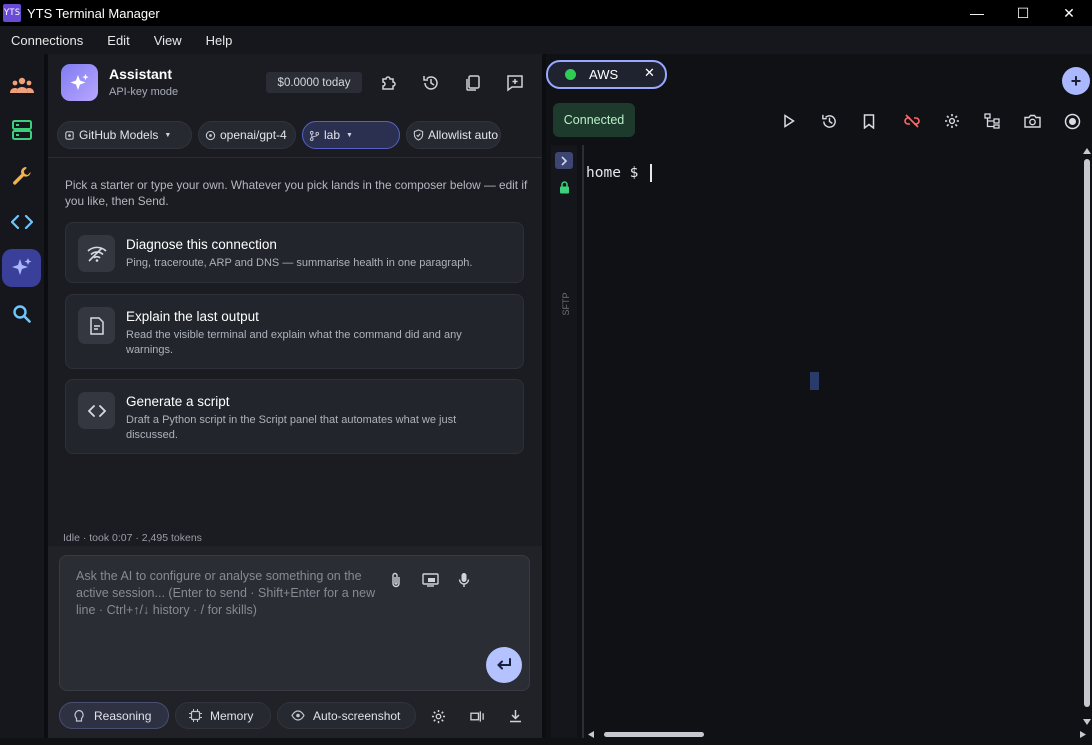 This screenshot has height=745, width=1092. I want to click on policy-select: Allowlist auto ▼, so click(453, 135).